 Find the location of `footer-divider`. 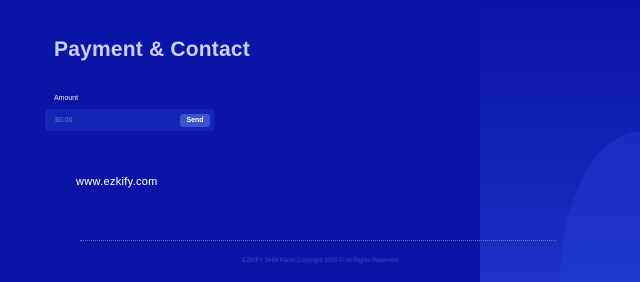

footer-divider is located at coordinates (318, 240).